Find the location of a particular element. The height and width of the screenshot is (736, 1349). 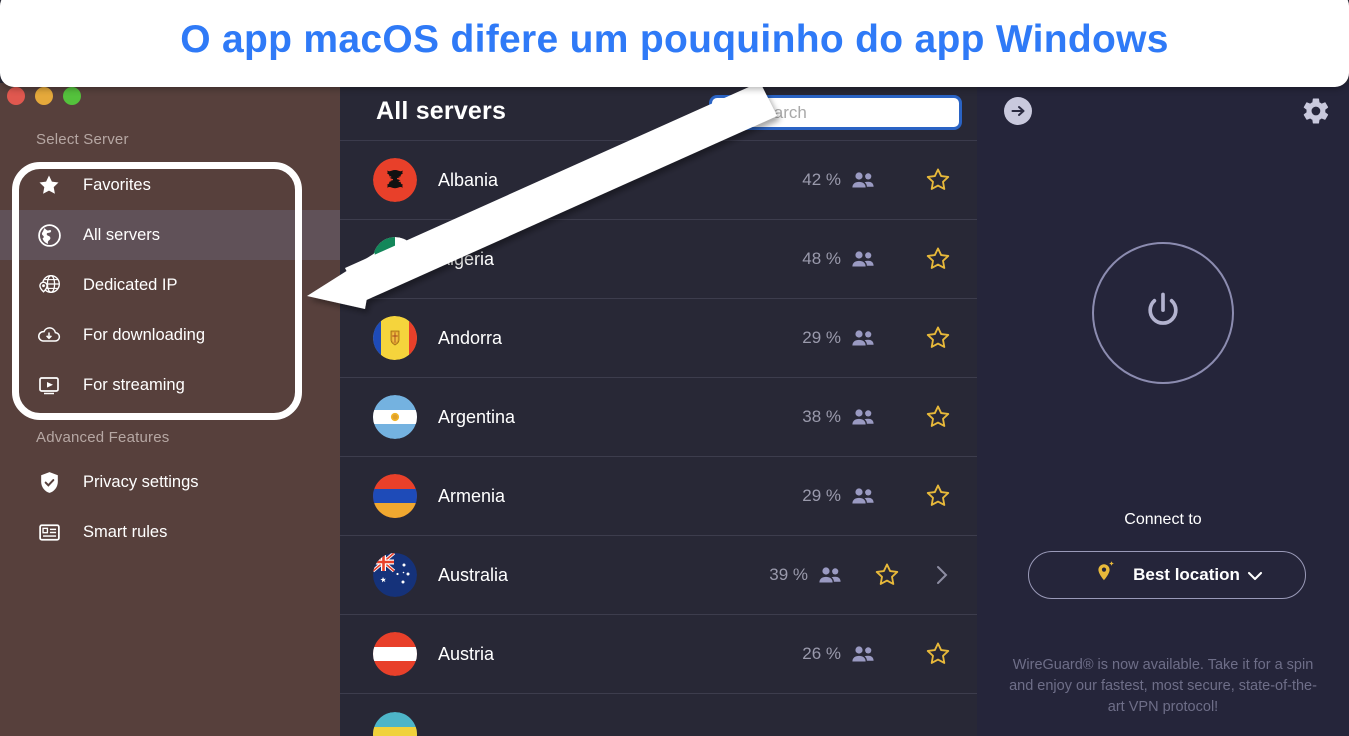

arrow-right-circle-icon is located at coordinates (1018, 113).